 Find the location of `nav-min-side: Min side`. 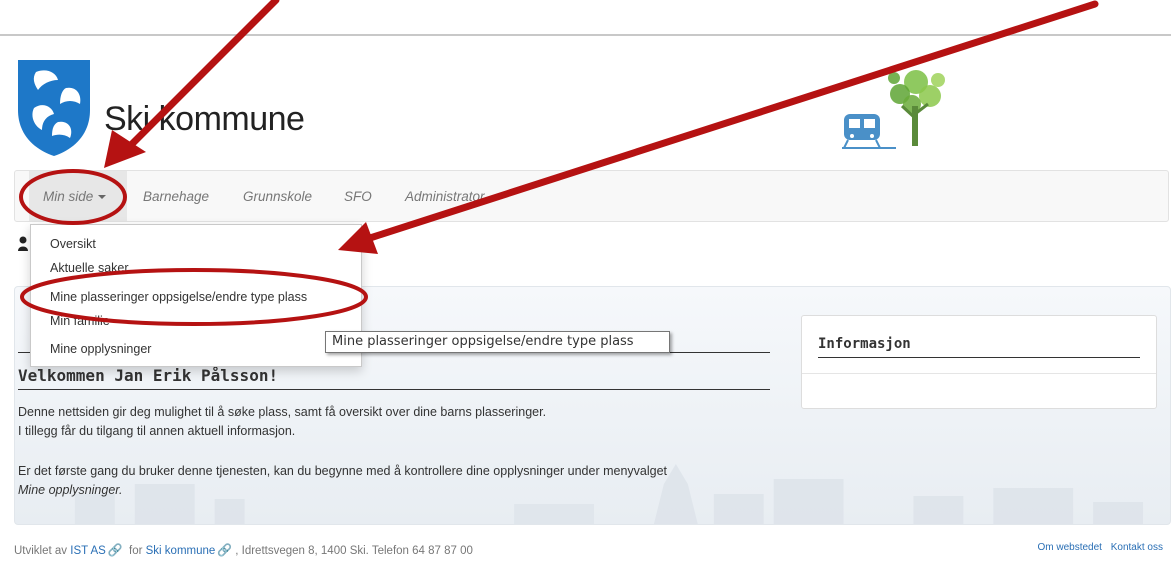

nav-min-side: Min side is located at coordinates (78, 196).